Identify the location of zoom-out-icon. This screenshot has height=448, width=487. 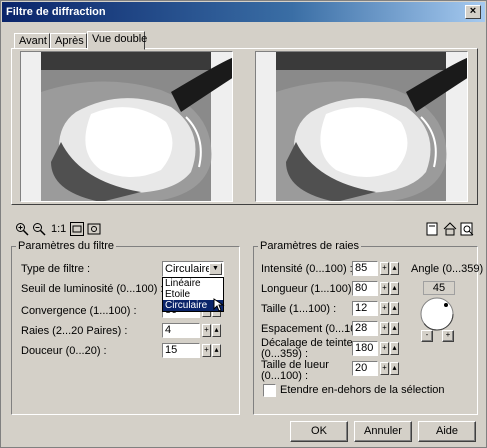
(39, 229).